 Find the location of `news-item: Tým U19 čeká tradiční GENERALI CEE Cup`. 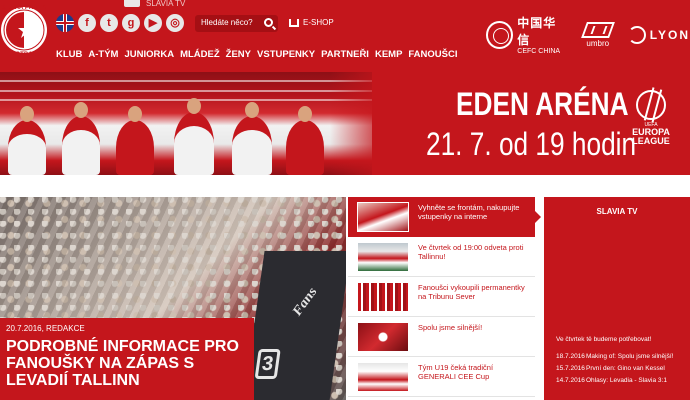

news-item: Tým U19 čeká tradiční GENERALI CEE Cup is located at coordinates (441, 377).